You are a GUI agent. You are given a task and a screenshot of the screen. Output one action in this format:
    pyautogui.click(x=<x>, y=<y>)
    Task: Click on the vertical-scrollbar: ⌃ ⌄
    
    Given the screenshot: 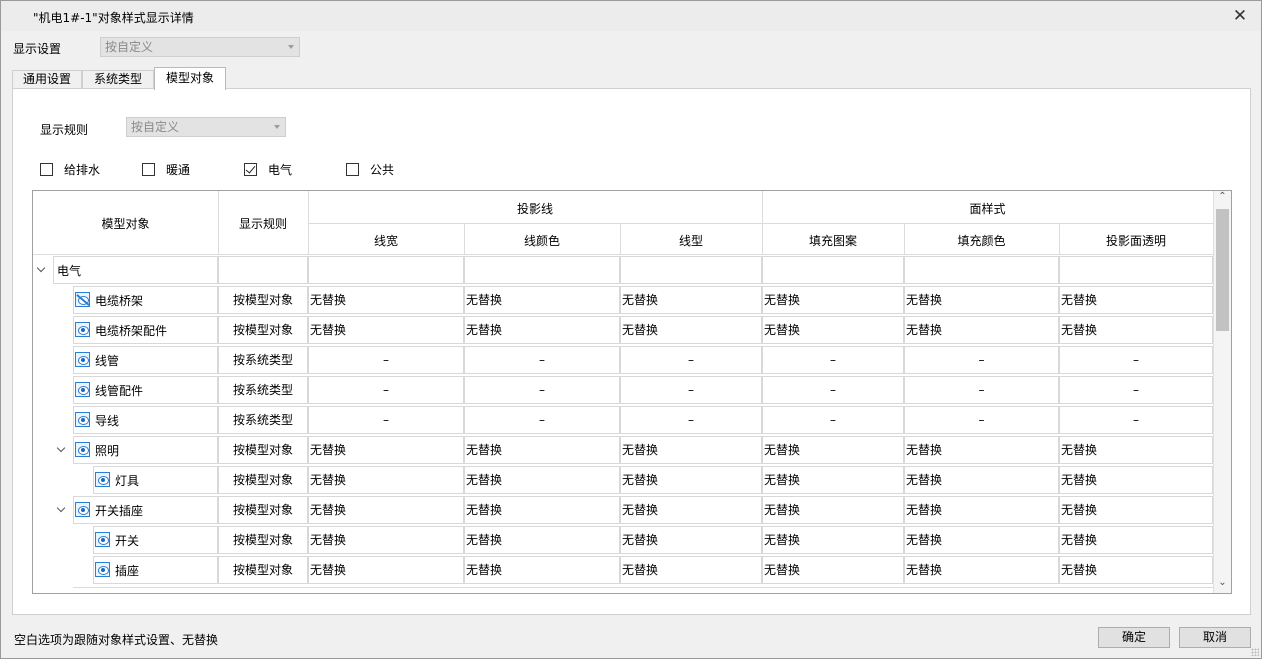 What is the action you would take?
    pyautogui.click(x=1222, y=392)
    